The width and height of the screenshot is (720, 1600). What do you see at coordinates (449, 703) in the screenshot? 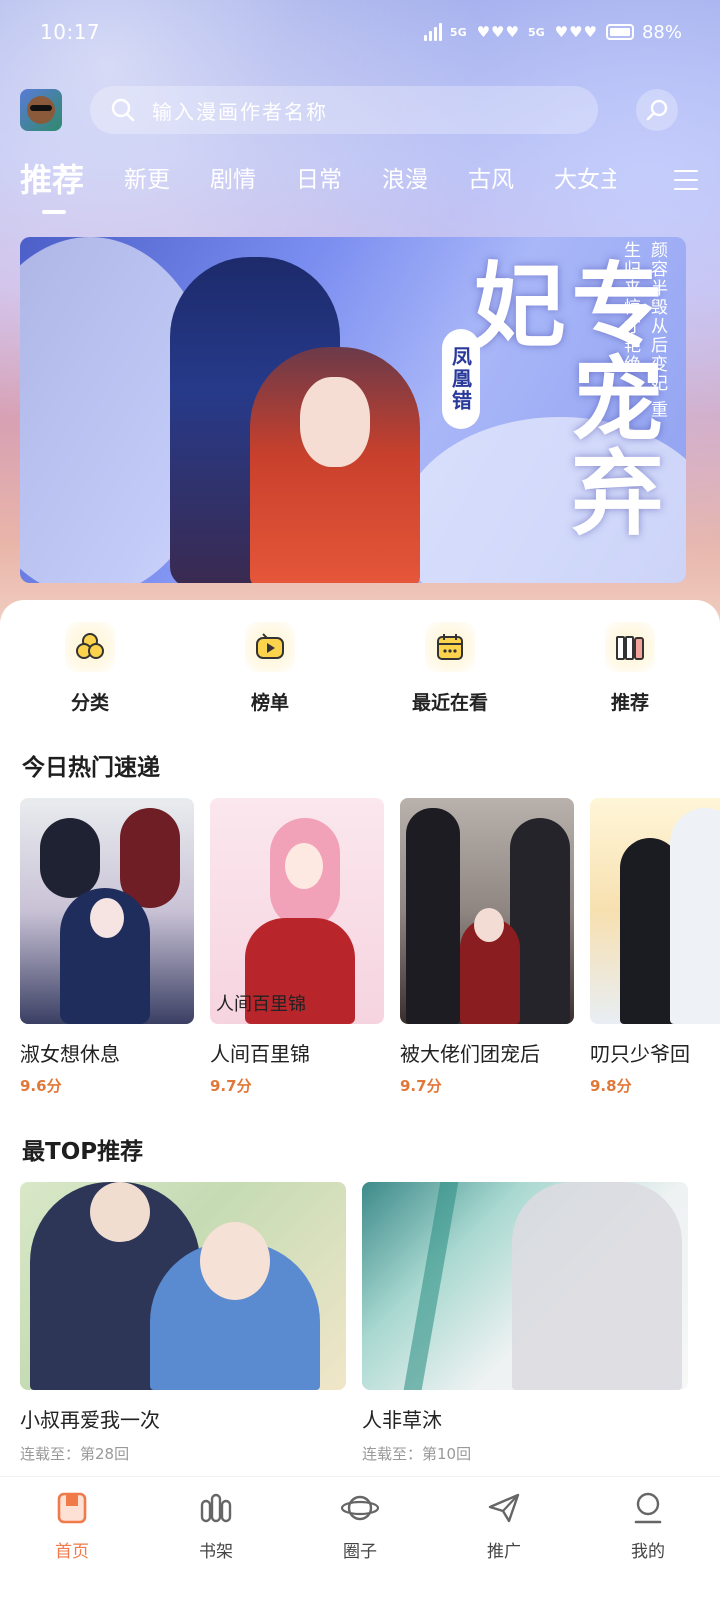
I see `quick-label: 最近在看` at bounding box center [449, 703].